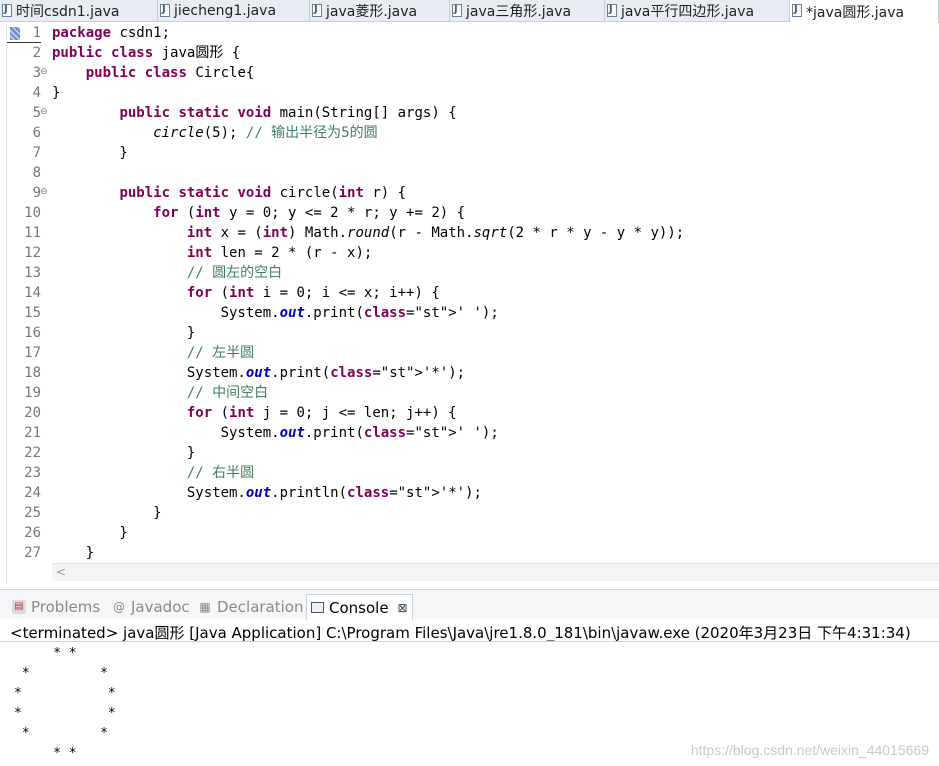 Image resolution: width=939 pixels, height=766 pixels. I want to click on line-number: 10, so click(32, 213).